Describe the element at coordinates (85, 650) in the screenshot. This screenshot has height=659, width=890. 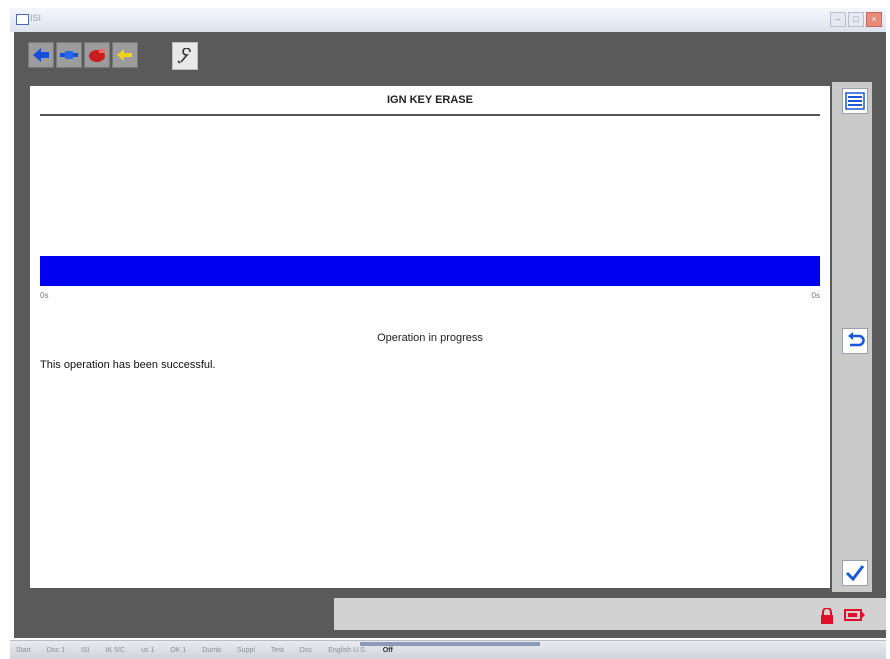
I see `taskbar-item: ISI` at that location.